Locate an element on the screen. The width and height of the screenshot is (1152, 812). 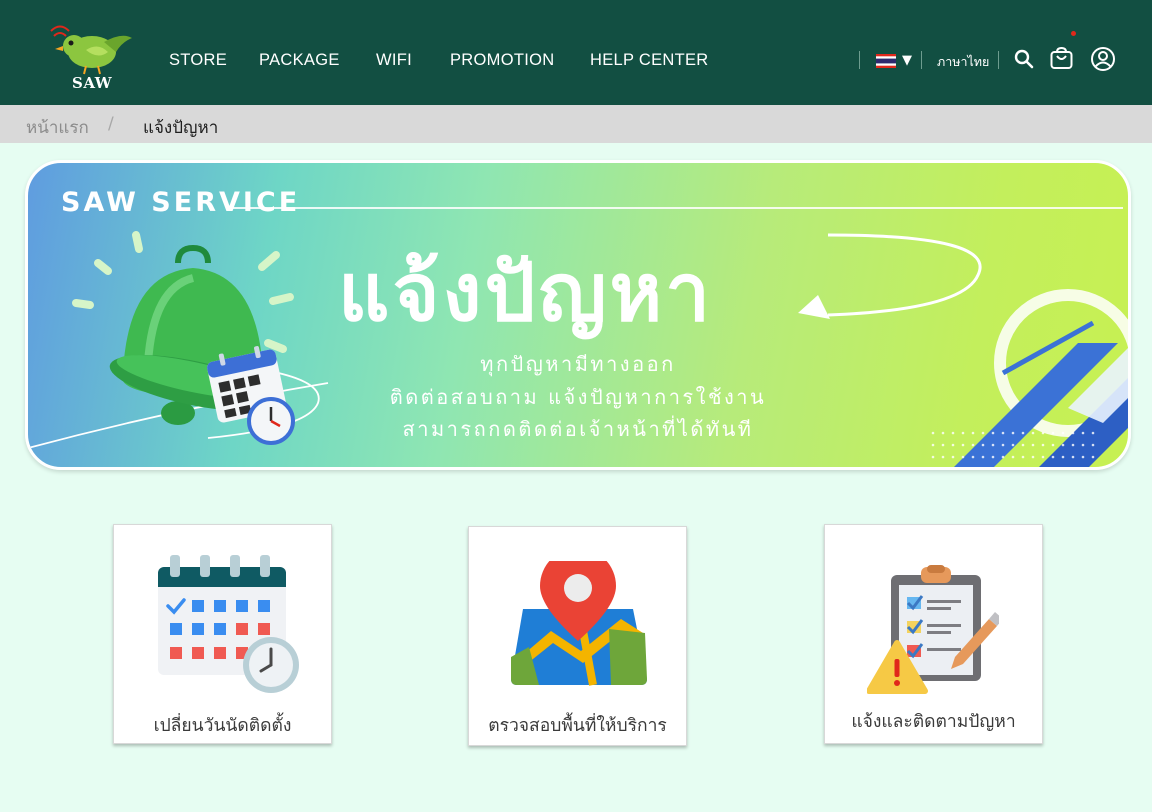
check-service-area-card: ตรวจสอบพื้นที่ให้บริการ is located at coordinates (577, 636).